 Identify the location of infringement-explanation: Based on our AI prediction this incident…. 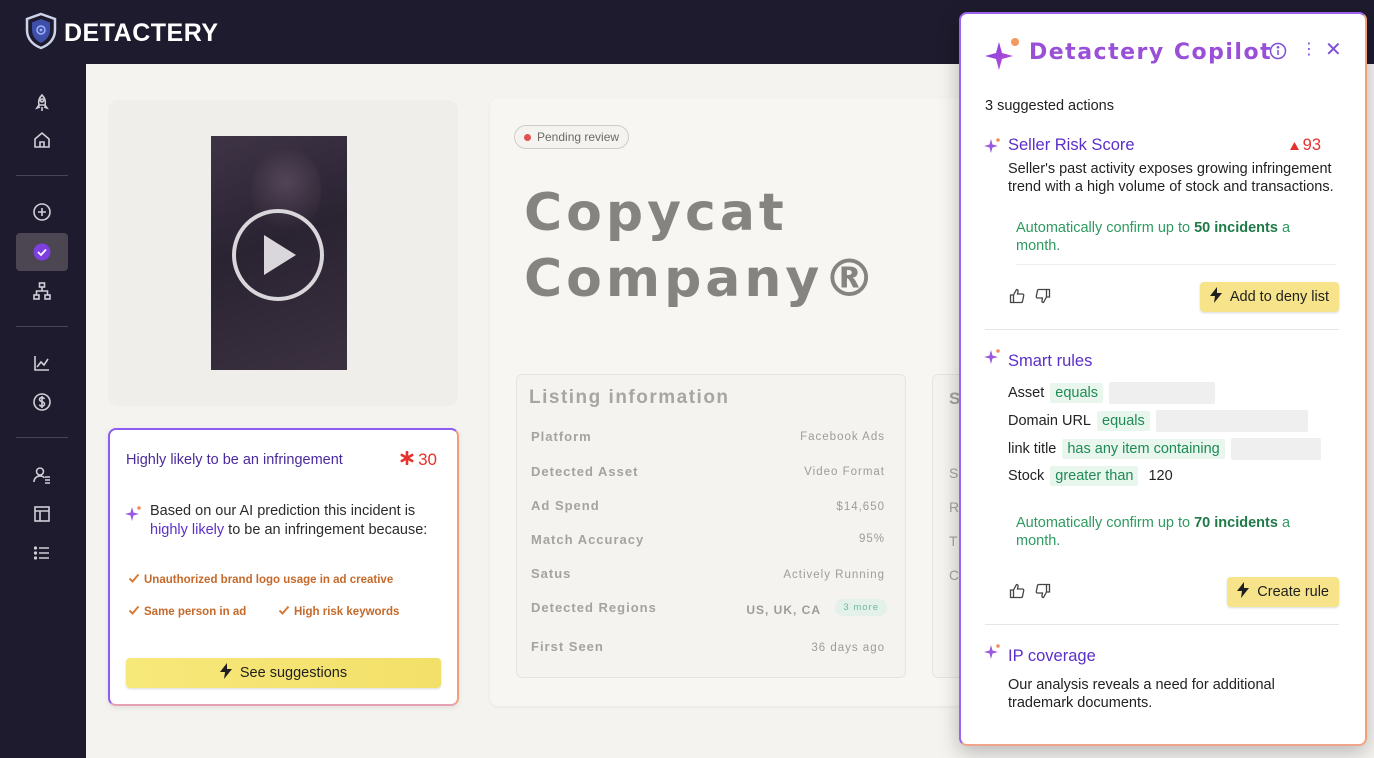
(289, 520).